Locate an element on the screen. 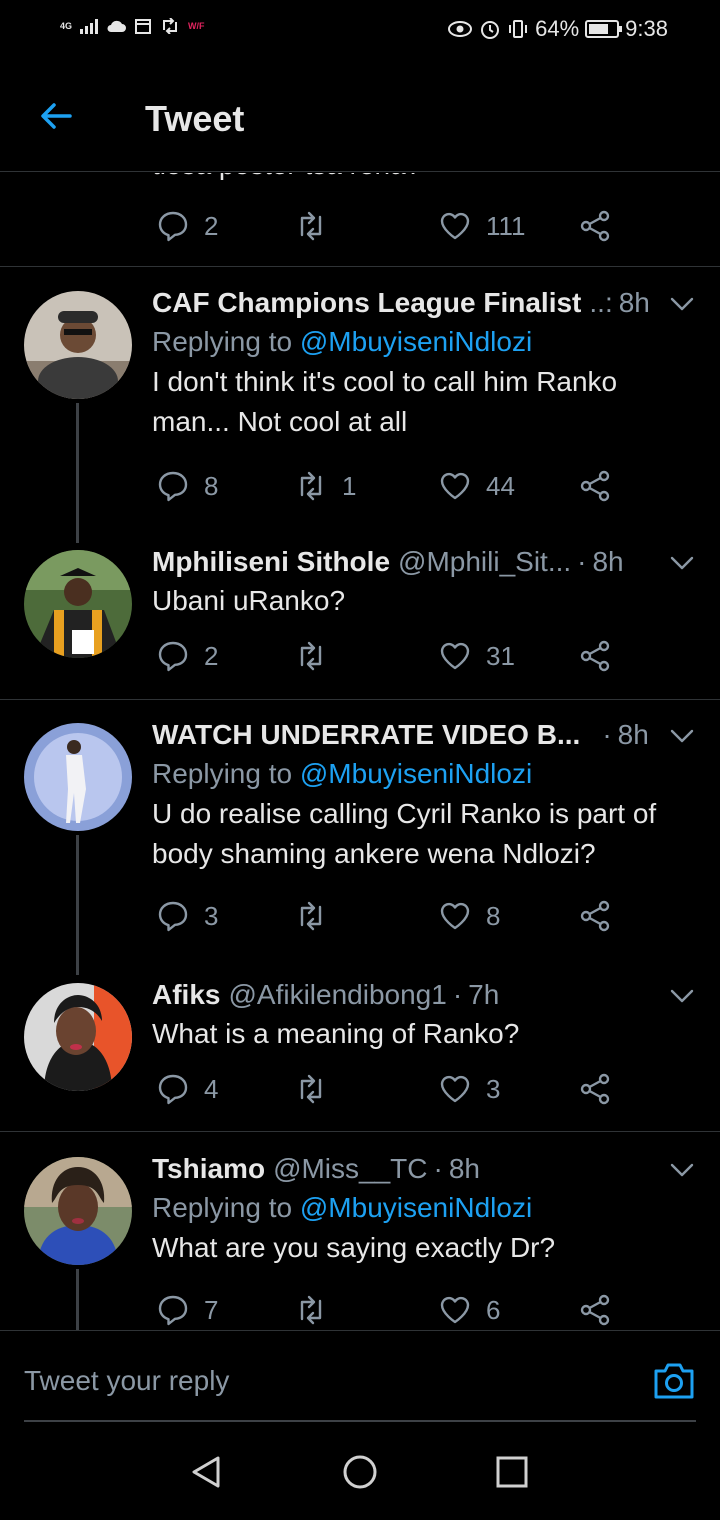 The image size is (720, 1520). tweet-partial: tlosa poster tsa rena? 2 111 is located at coordinates (360, 220).